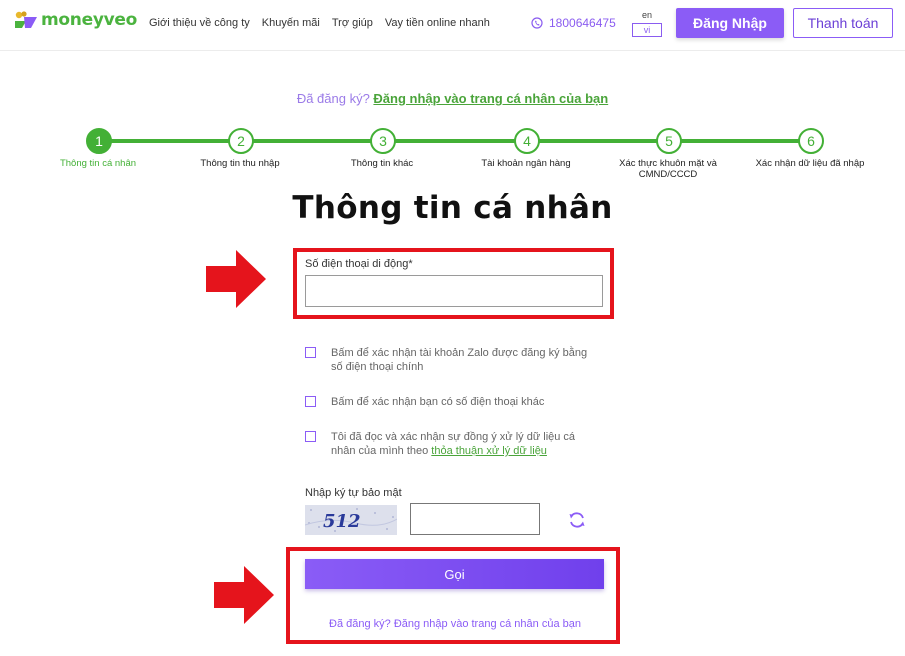 The image size is (905, 656). What do you see at coordinates (489, 451) in the screenshot?
I see `consent-link: thỏa thuận xử lý dữ liệu` at bounding box center [489, 451].